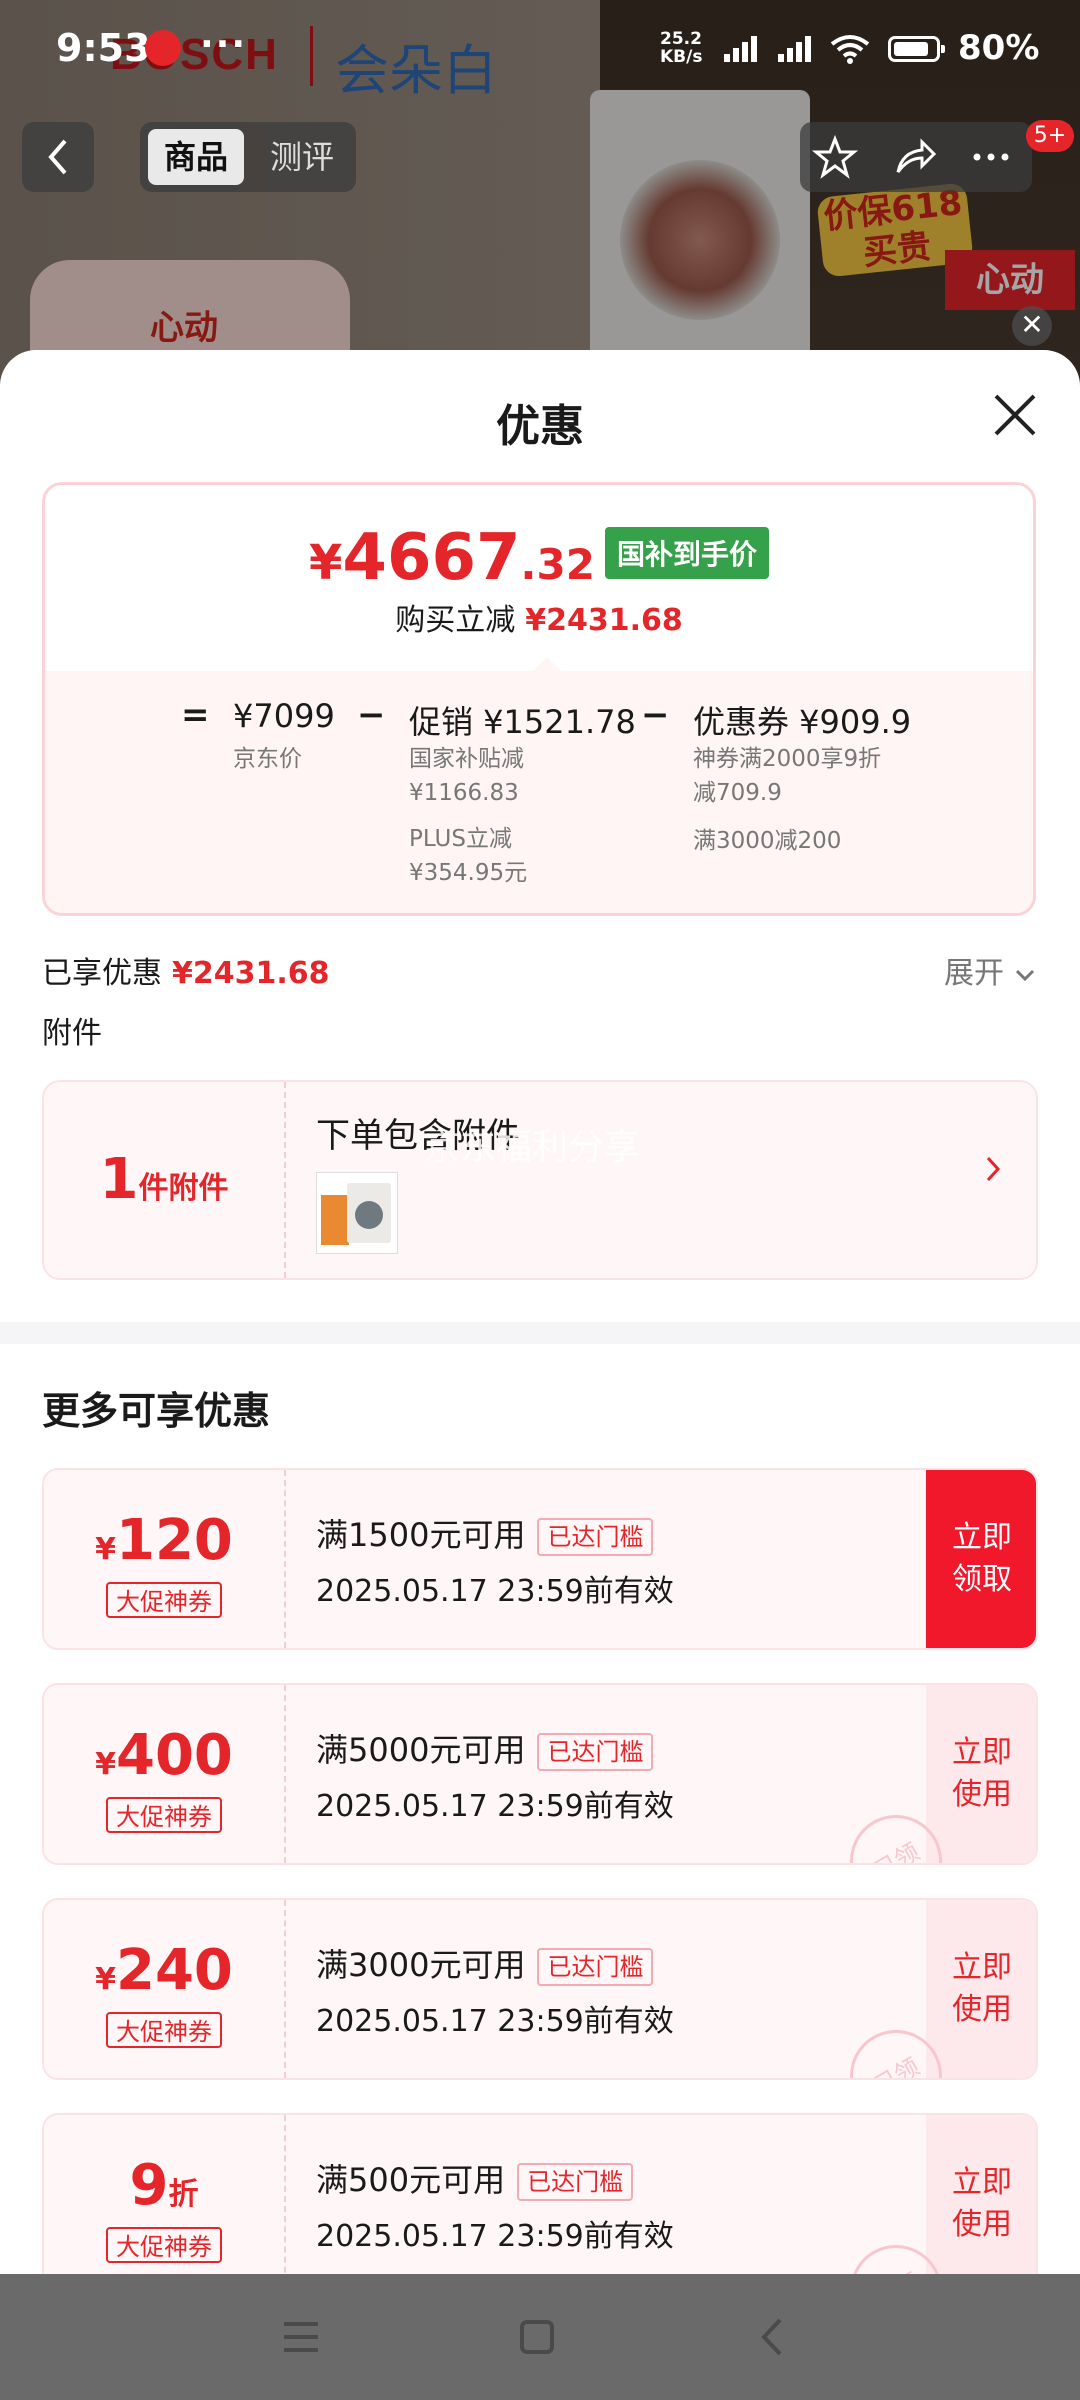 The width and height of the screenshot is (1080, 2400). Describe the element at coordinates (421, 1965) in the screenshot. I see `coupon-condition-text: 满3000元可用` at that location.